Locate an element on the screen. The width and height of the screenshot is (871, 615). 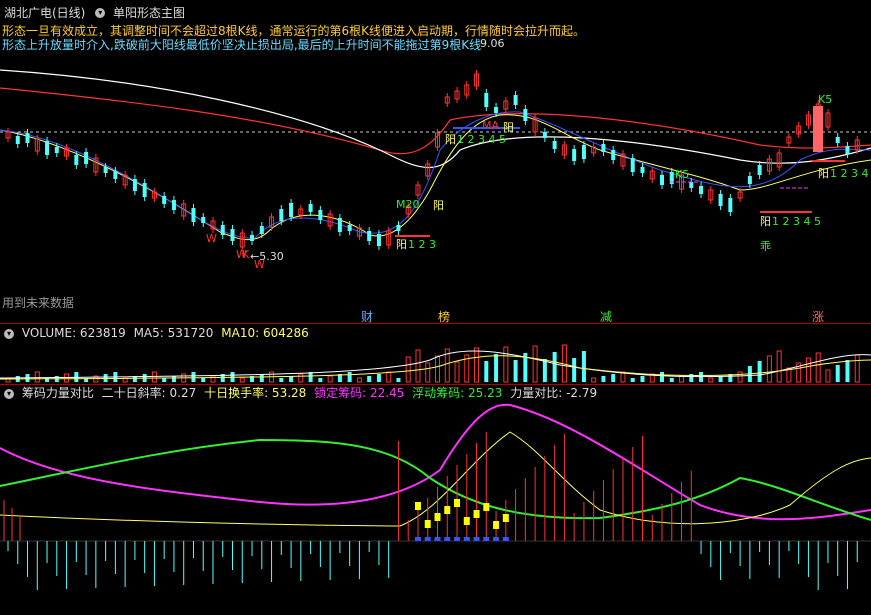
volume-ma5: MA5: 531720 is located at coordinates (173, 333).